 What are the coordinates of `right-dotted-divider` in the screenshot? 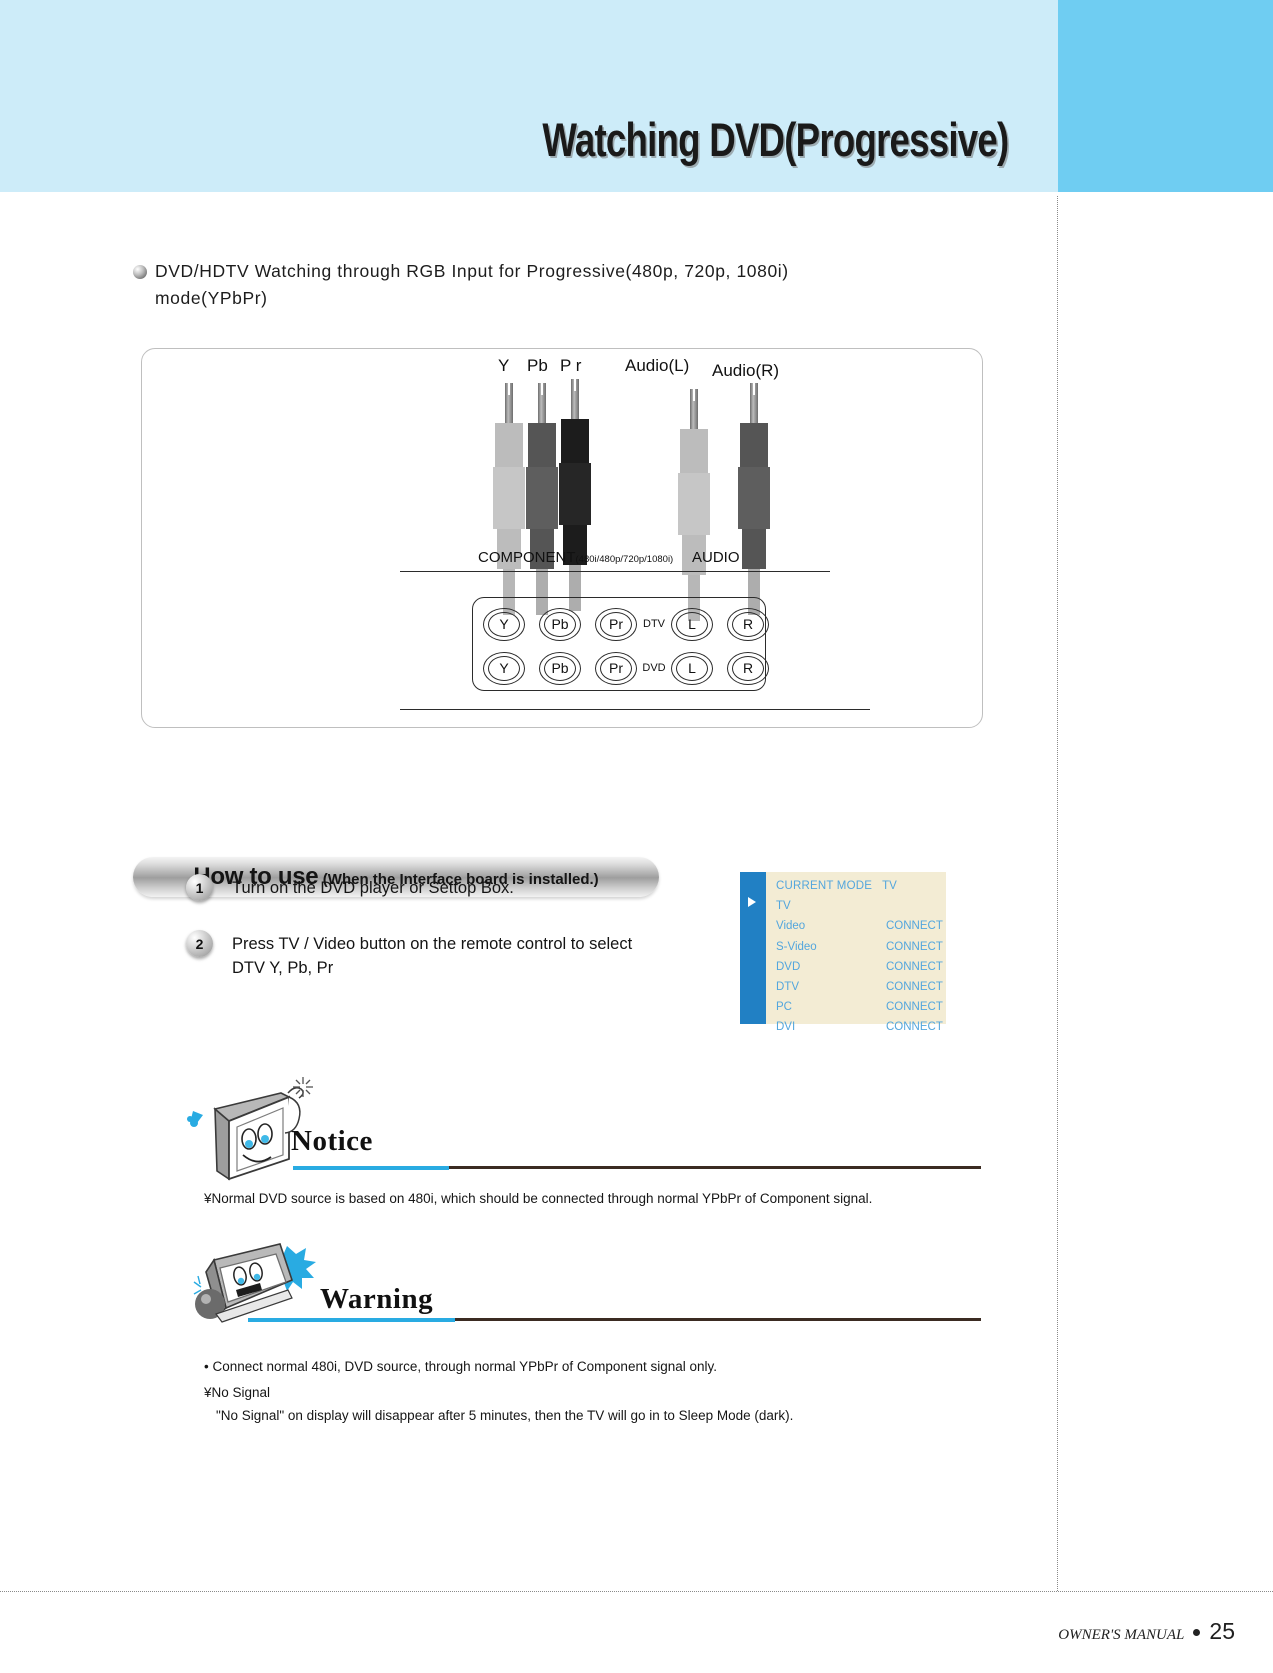 It's located at (1057, 893).